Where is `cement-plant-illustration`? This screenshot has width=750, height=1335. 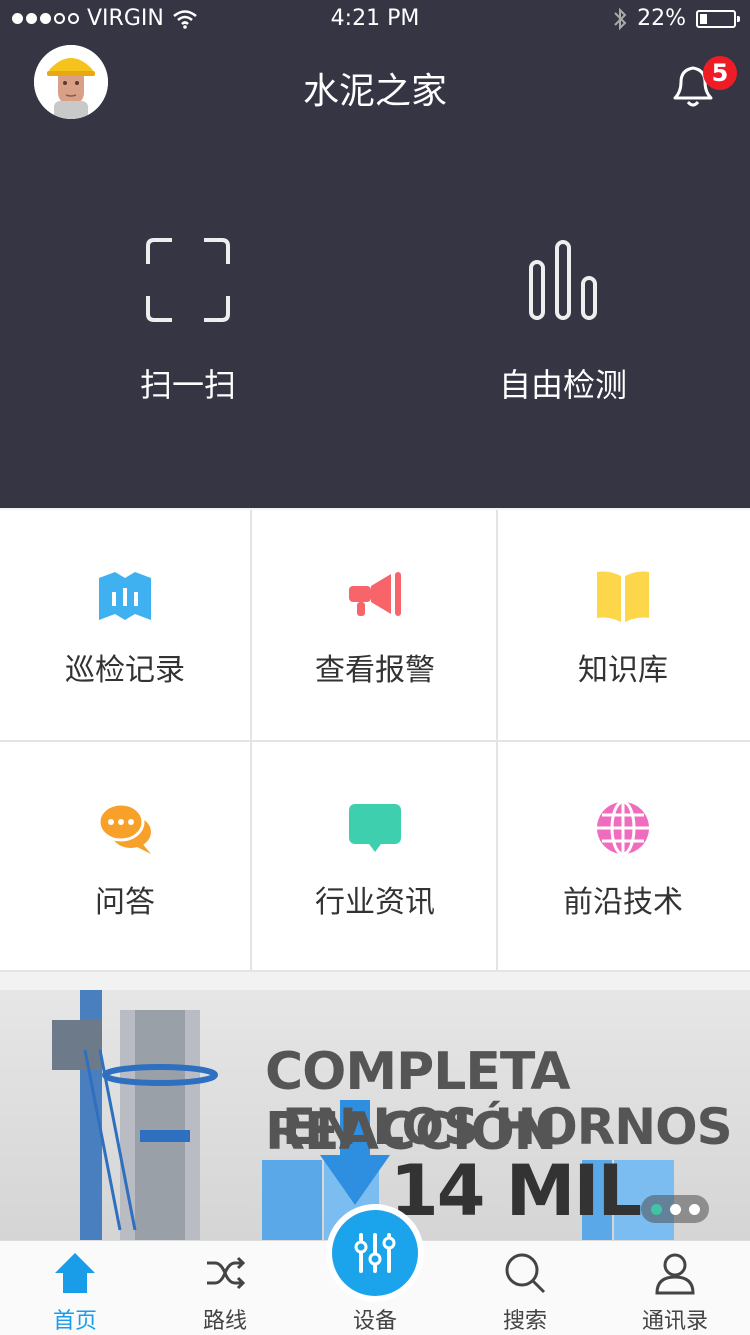
cement-plant-illustration is located at coordinates (135, 1115).